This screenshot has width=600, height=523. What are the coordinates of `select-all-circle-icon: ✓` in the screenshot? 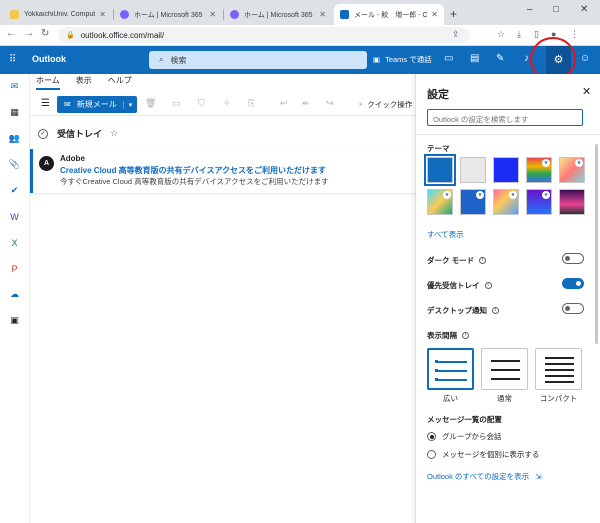 It's located at (43, 133).